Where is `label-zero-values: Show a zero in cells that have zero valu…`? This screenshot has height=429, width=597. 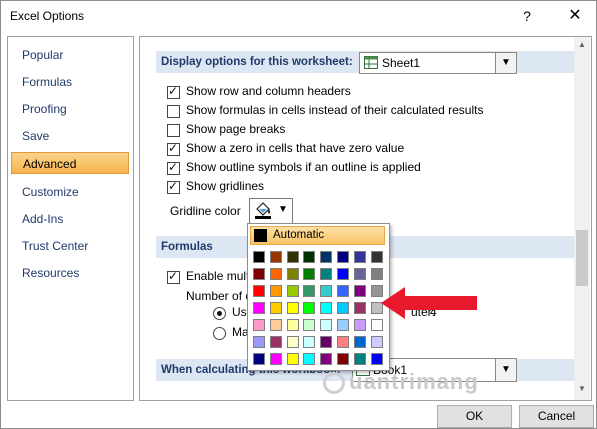
label-zero-values: Show a zero in cells that have zero valu… is located at coordinates (295, 148).